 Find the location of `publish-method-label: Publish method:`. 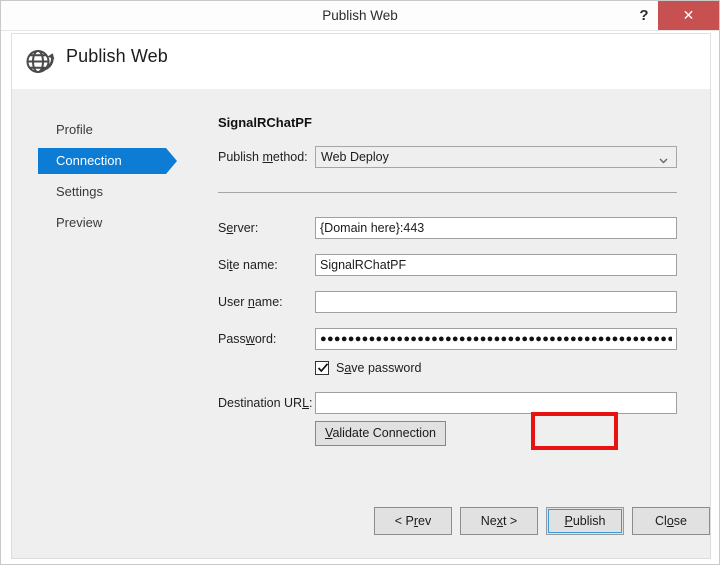

publish-method-label: Publish method: is located at coordinates (263, 157).